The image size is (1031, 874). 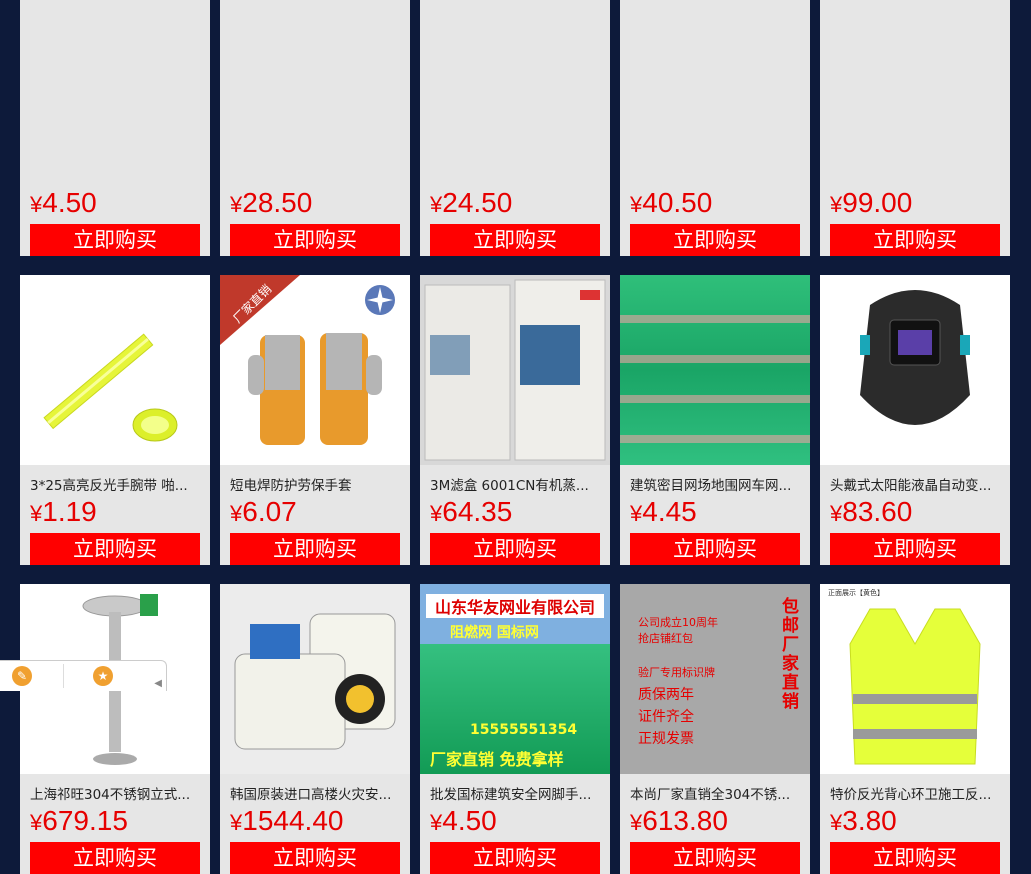 I want to click on product-card: 正面展示【黄色】 特价反光背心环卫施工反... ¥3.80 立即购买, so click(x=915, y=729).